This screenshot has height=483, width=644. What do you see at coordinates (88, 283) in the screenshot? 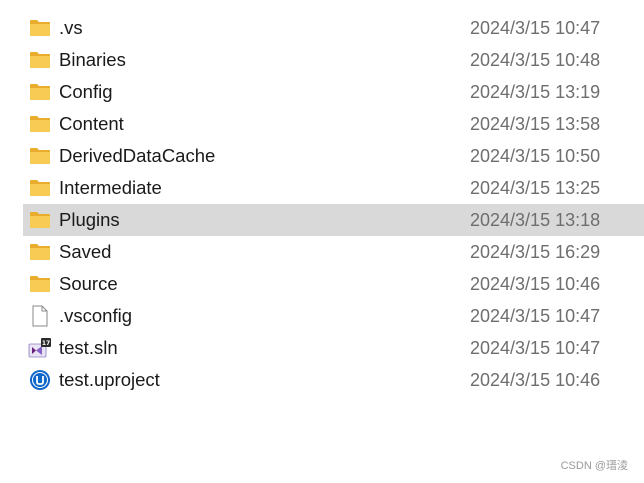
I see `file-name: Source` at bounding box center [88, 283].